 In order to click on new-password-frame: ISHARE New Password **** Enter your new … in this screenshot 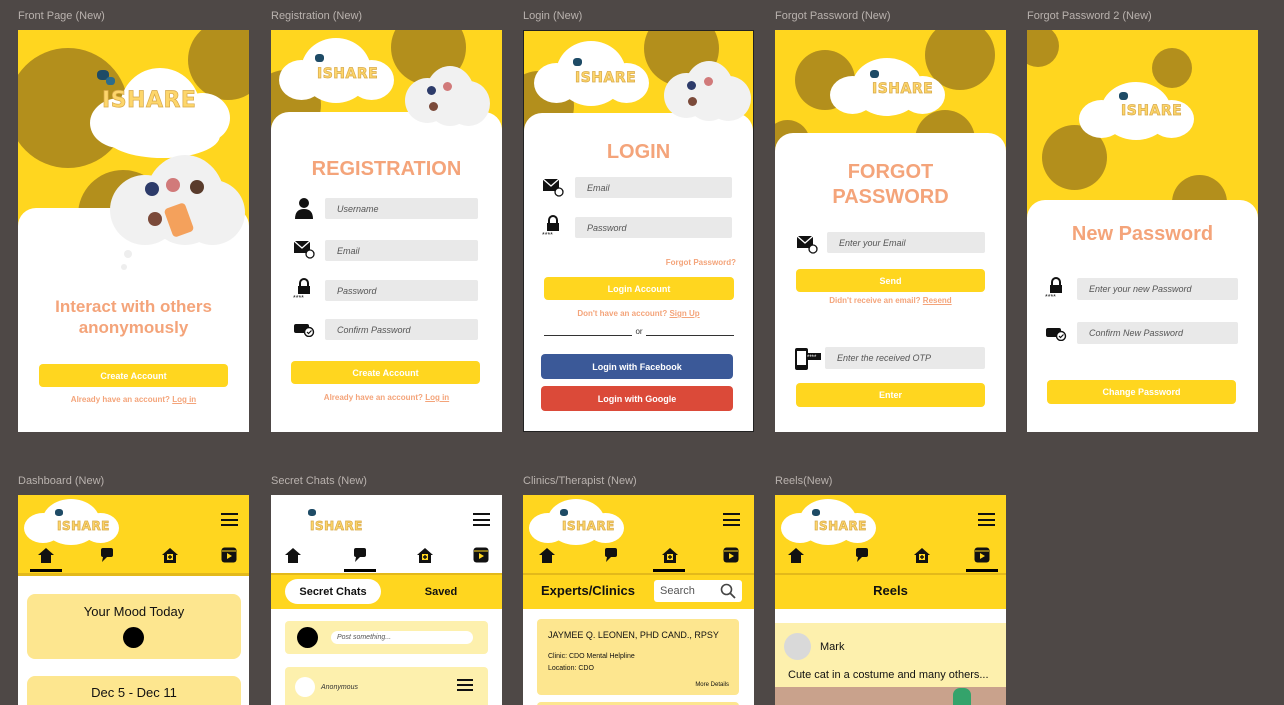, I will do `click(1142, 231)`.